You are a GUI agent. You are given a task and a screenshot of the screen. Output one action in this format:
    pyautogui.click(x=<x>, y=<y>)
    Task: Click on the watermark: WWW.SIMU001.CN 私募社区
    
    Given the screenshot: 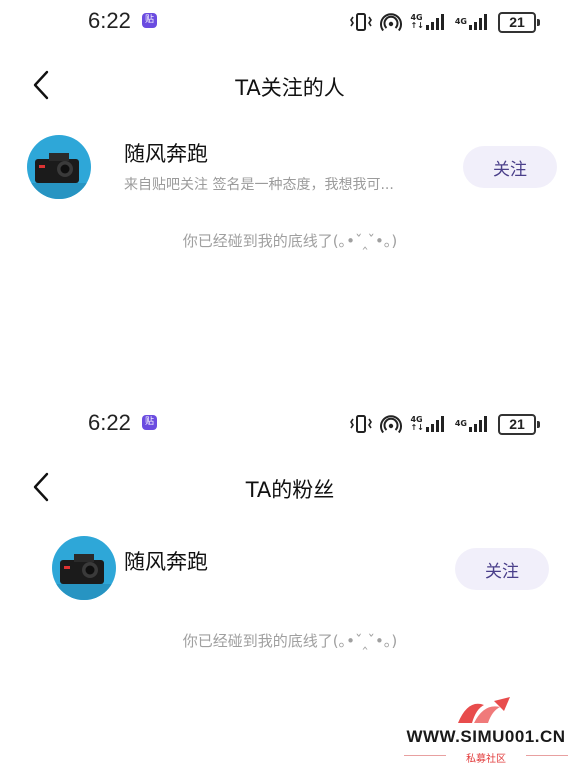 What is the action you would take?
    pyautogui.click(x=486, y=731)
    